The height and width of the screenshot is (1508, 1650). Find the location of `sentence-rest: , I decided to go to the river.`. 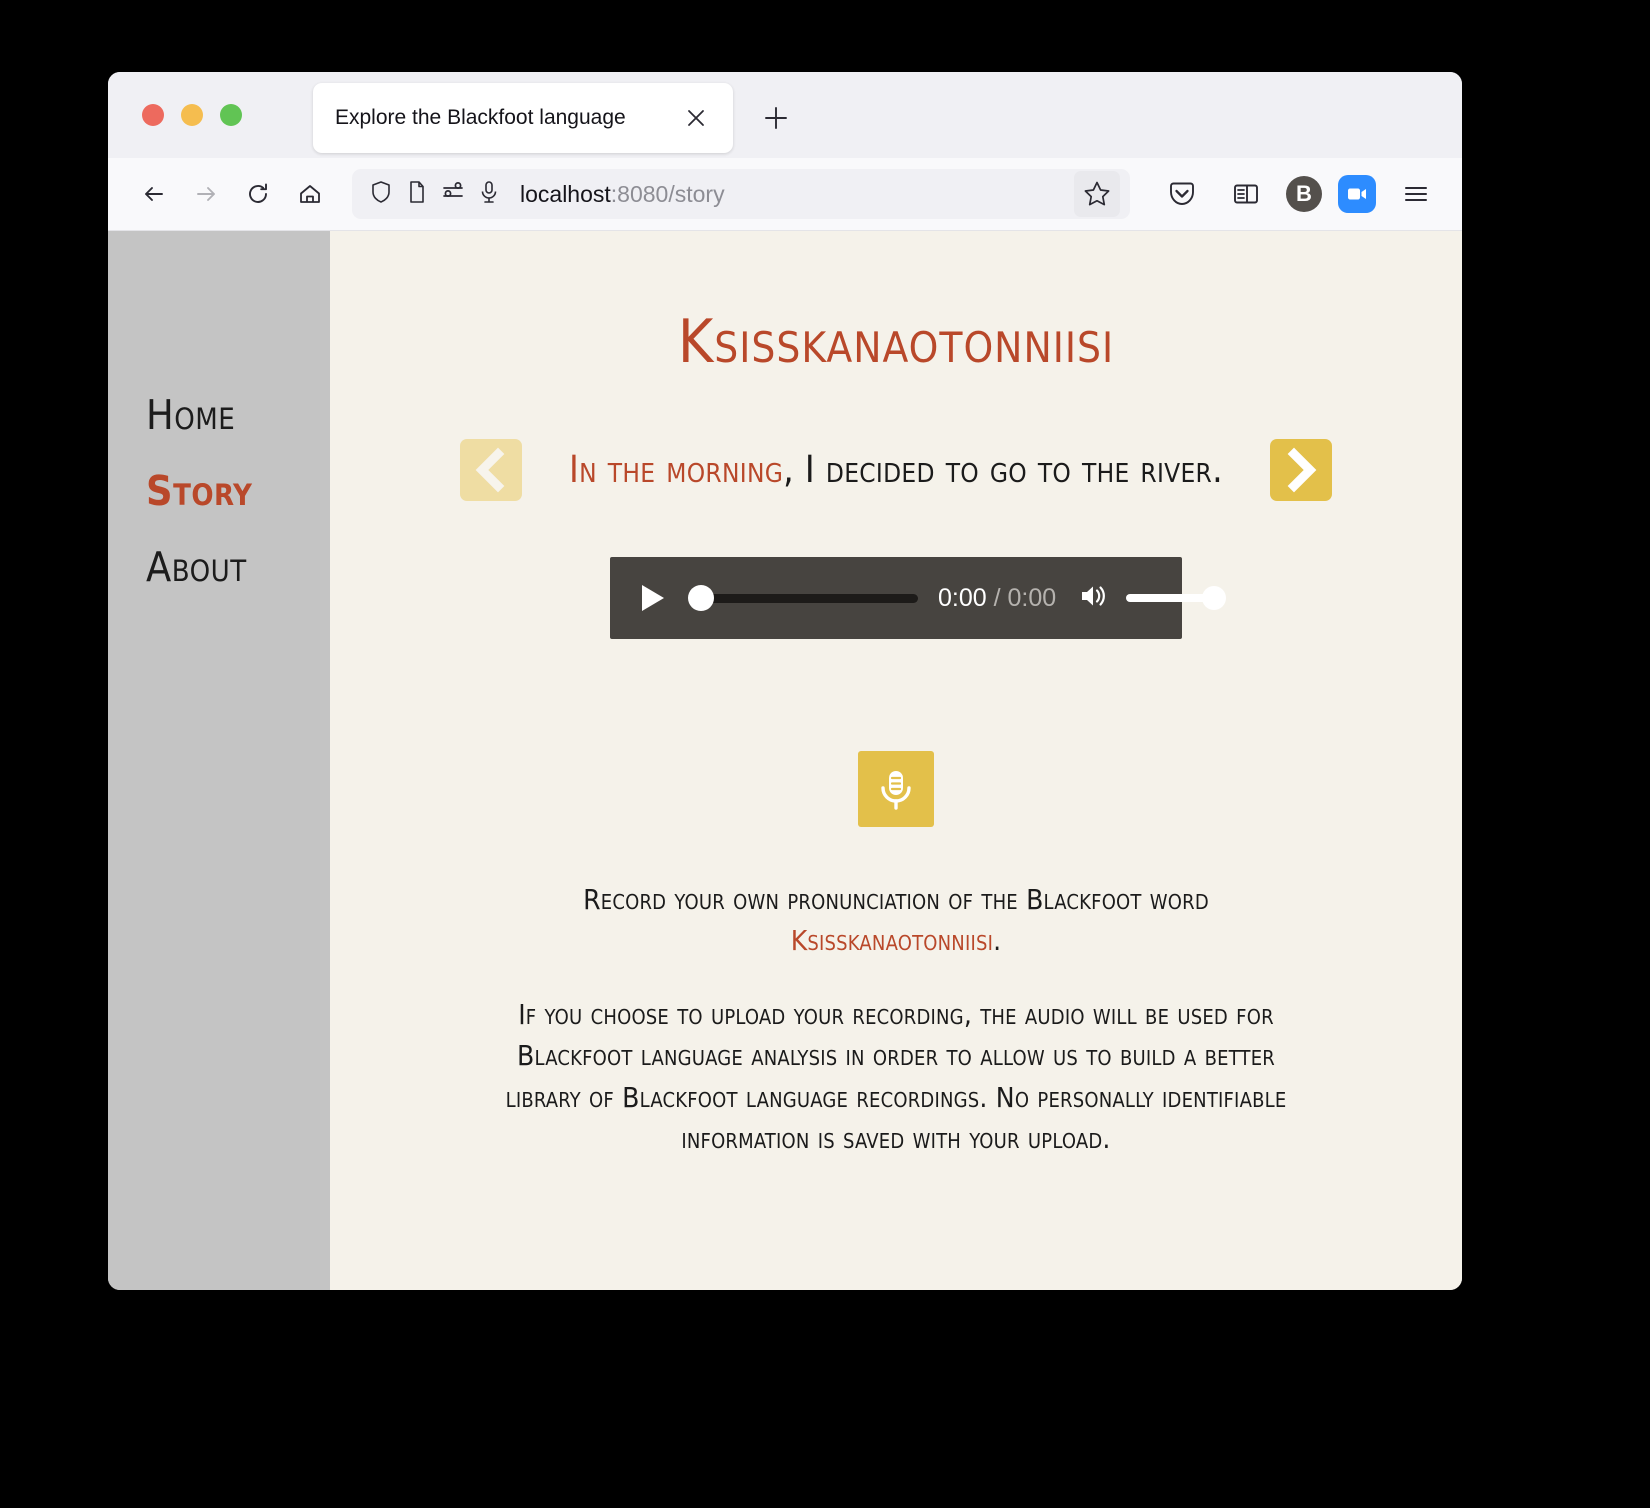

sentence-rest: , I decided to go to the river. is located at coordinates (1003, 470).